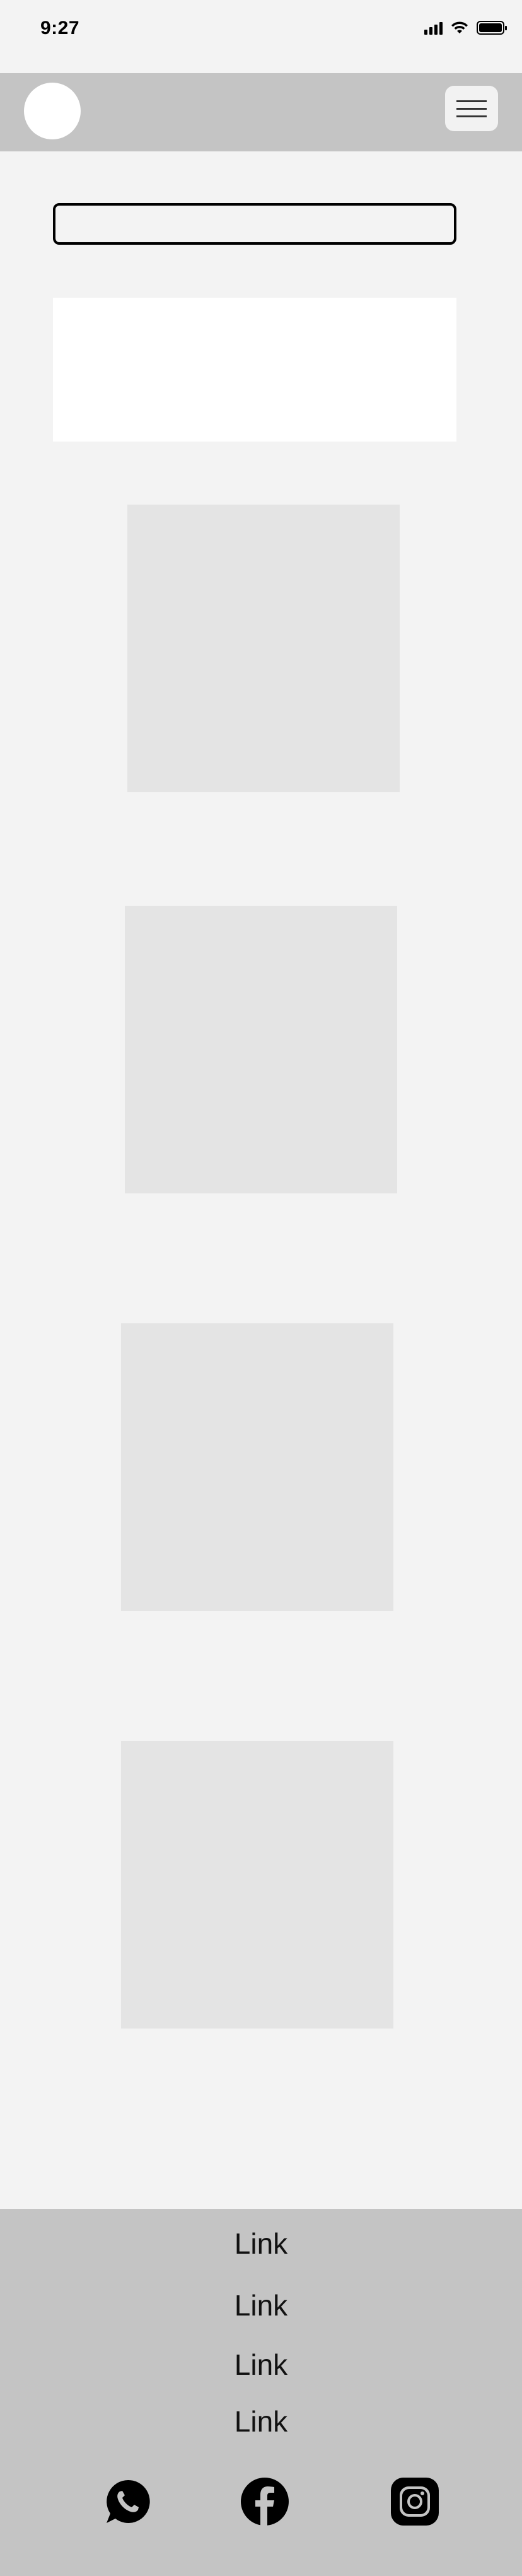 The width and height of the screenshot is (522, 2576). I want to click on hamburger-menu-button, so click(471, 108).